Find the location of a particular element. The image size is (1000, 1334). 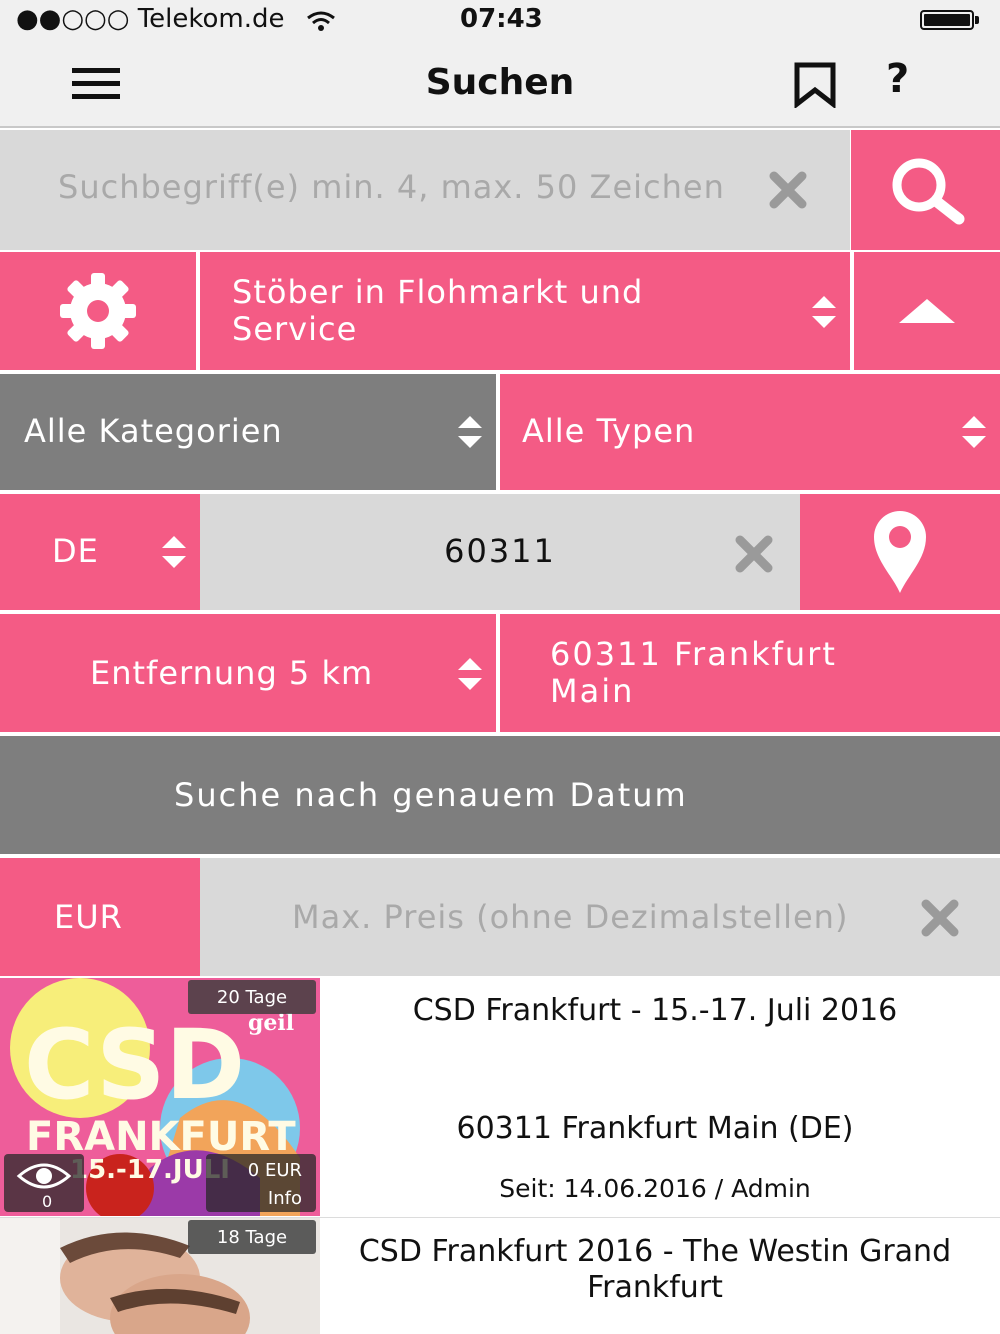

views-badge: 0 is located at coordinates (44, 1183).